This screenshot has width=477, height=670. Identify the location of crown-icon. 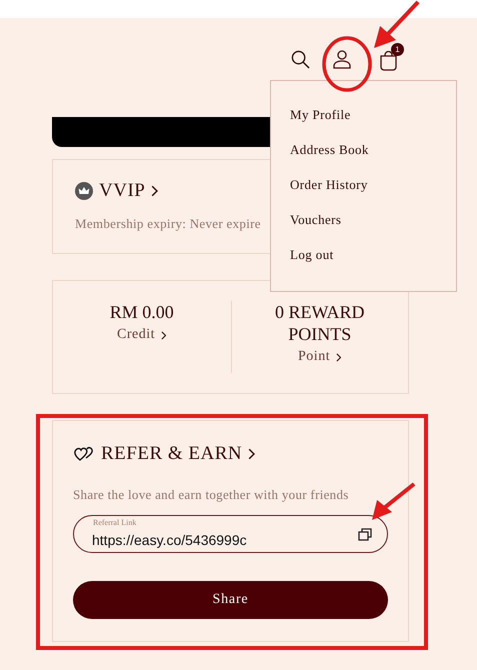
(84, 191).